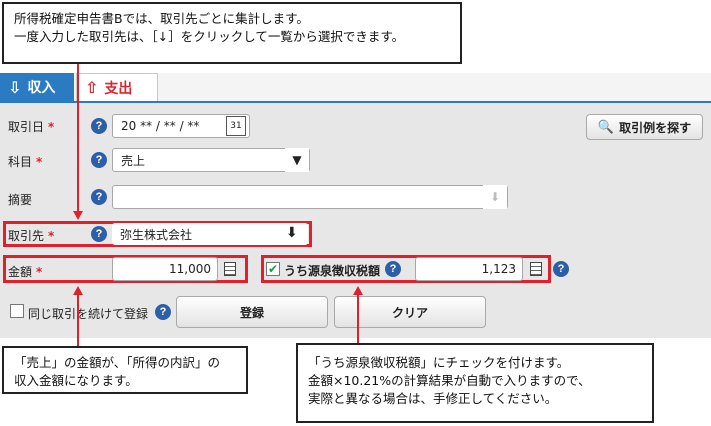 This screenshot has height=426, width=711. What do you see at coordinates (156, 234) in the screenshot?
I see `partner-value: 弥生株式会社` at bounding box center [156, 234].